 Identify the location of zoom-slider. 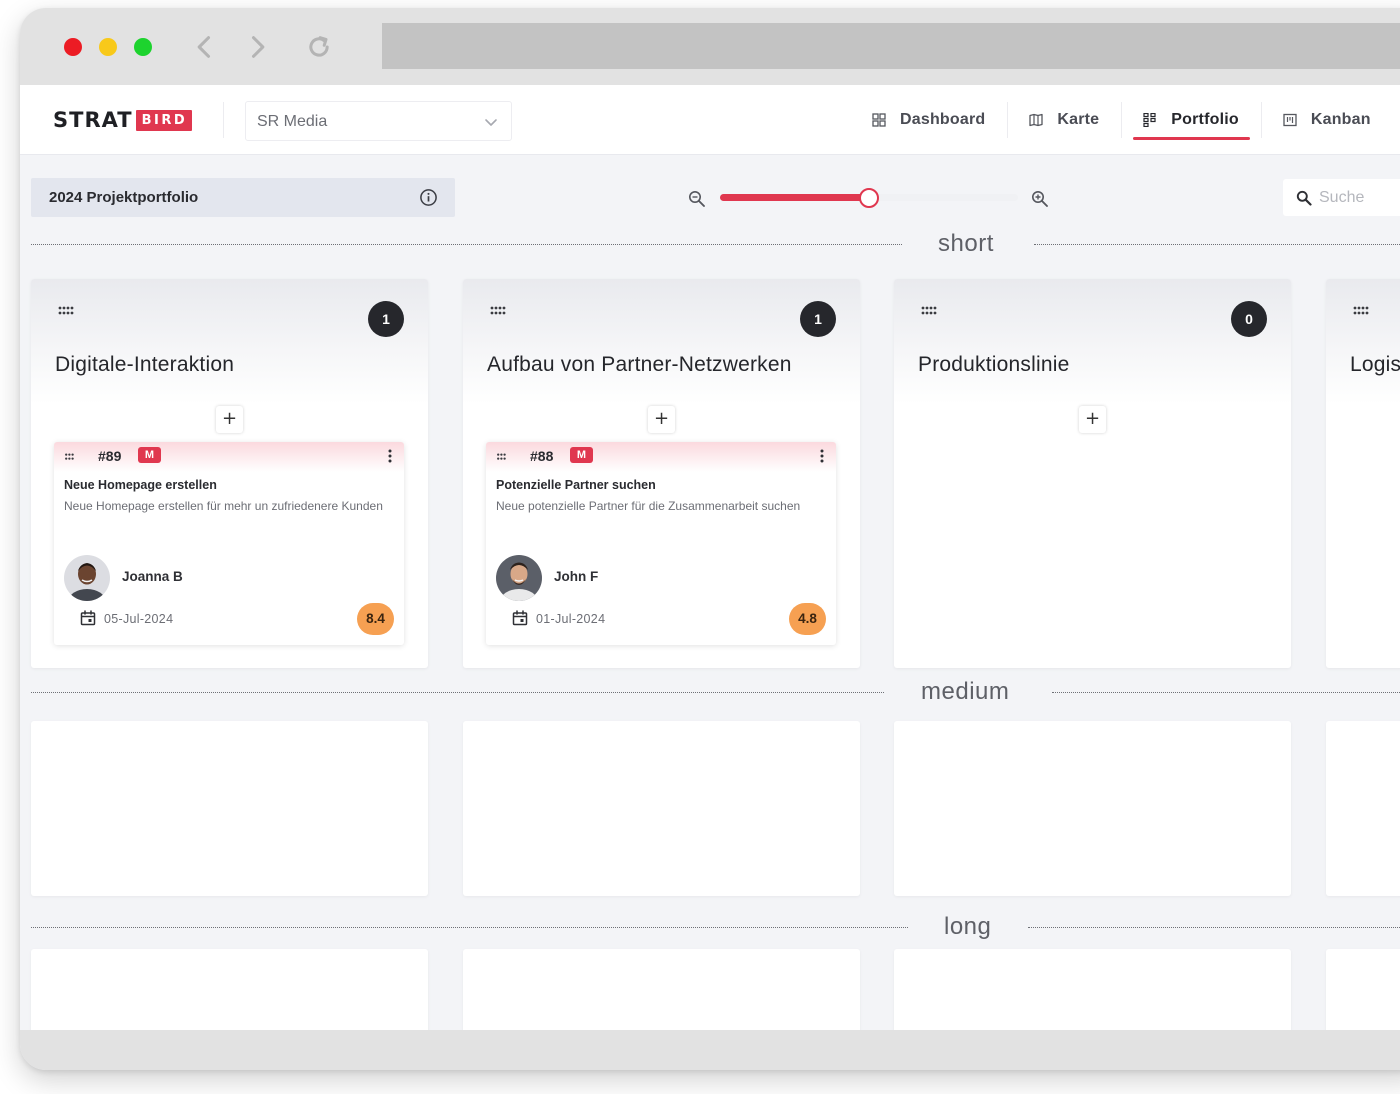
(869, 198).